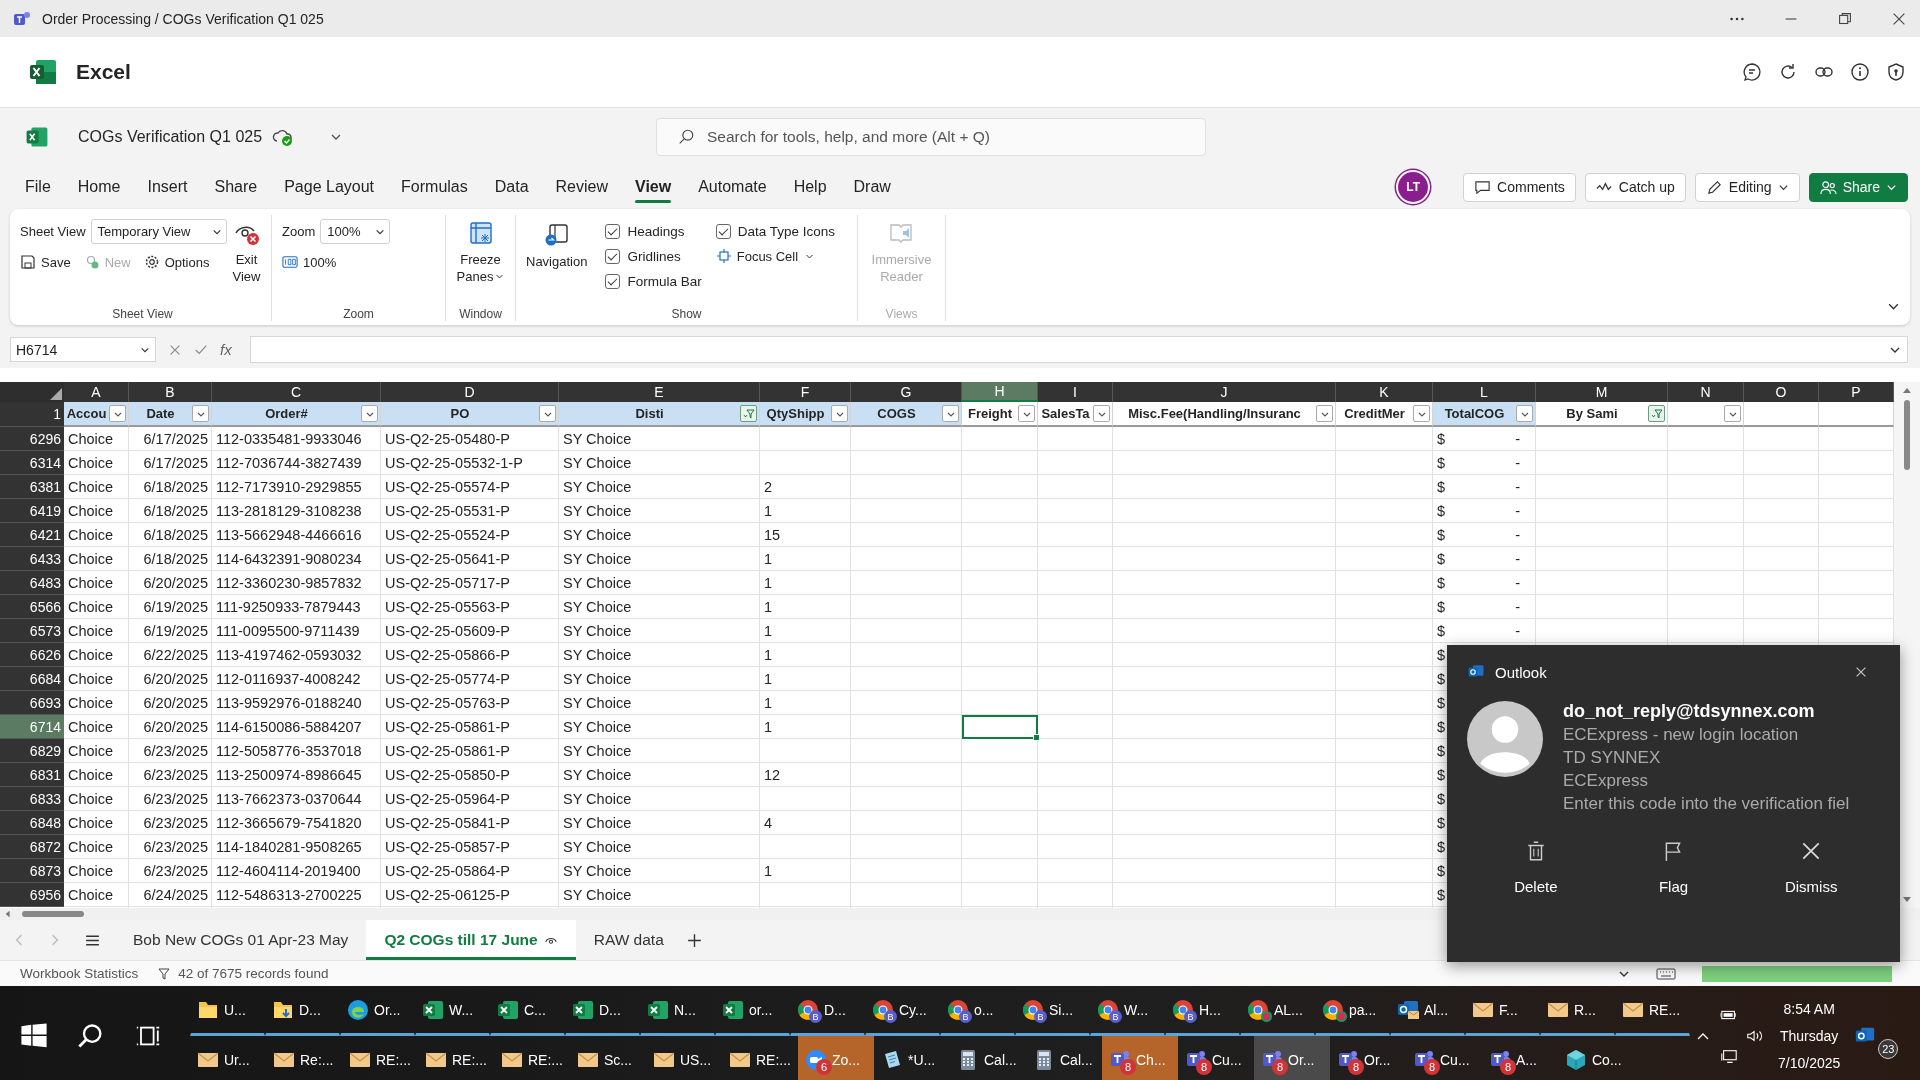  I want to click on row-header: 6873, so click(32, 871).